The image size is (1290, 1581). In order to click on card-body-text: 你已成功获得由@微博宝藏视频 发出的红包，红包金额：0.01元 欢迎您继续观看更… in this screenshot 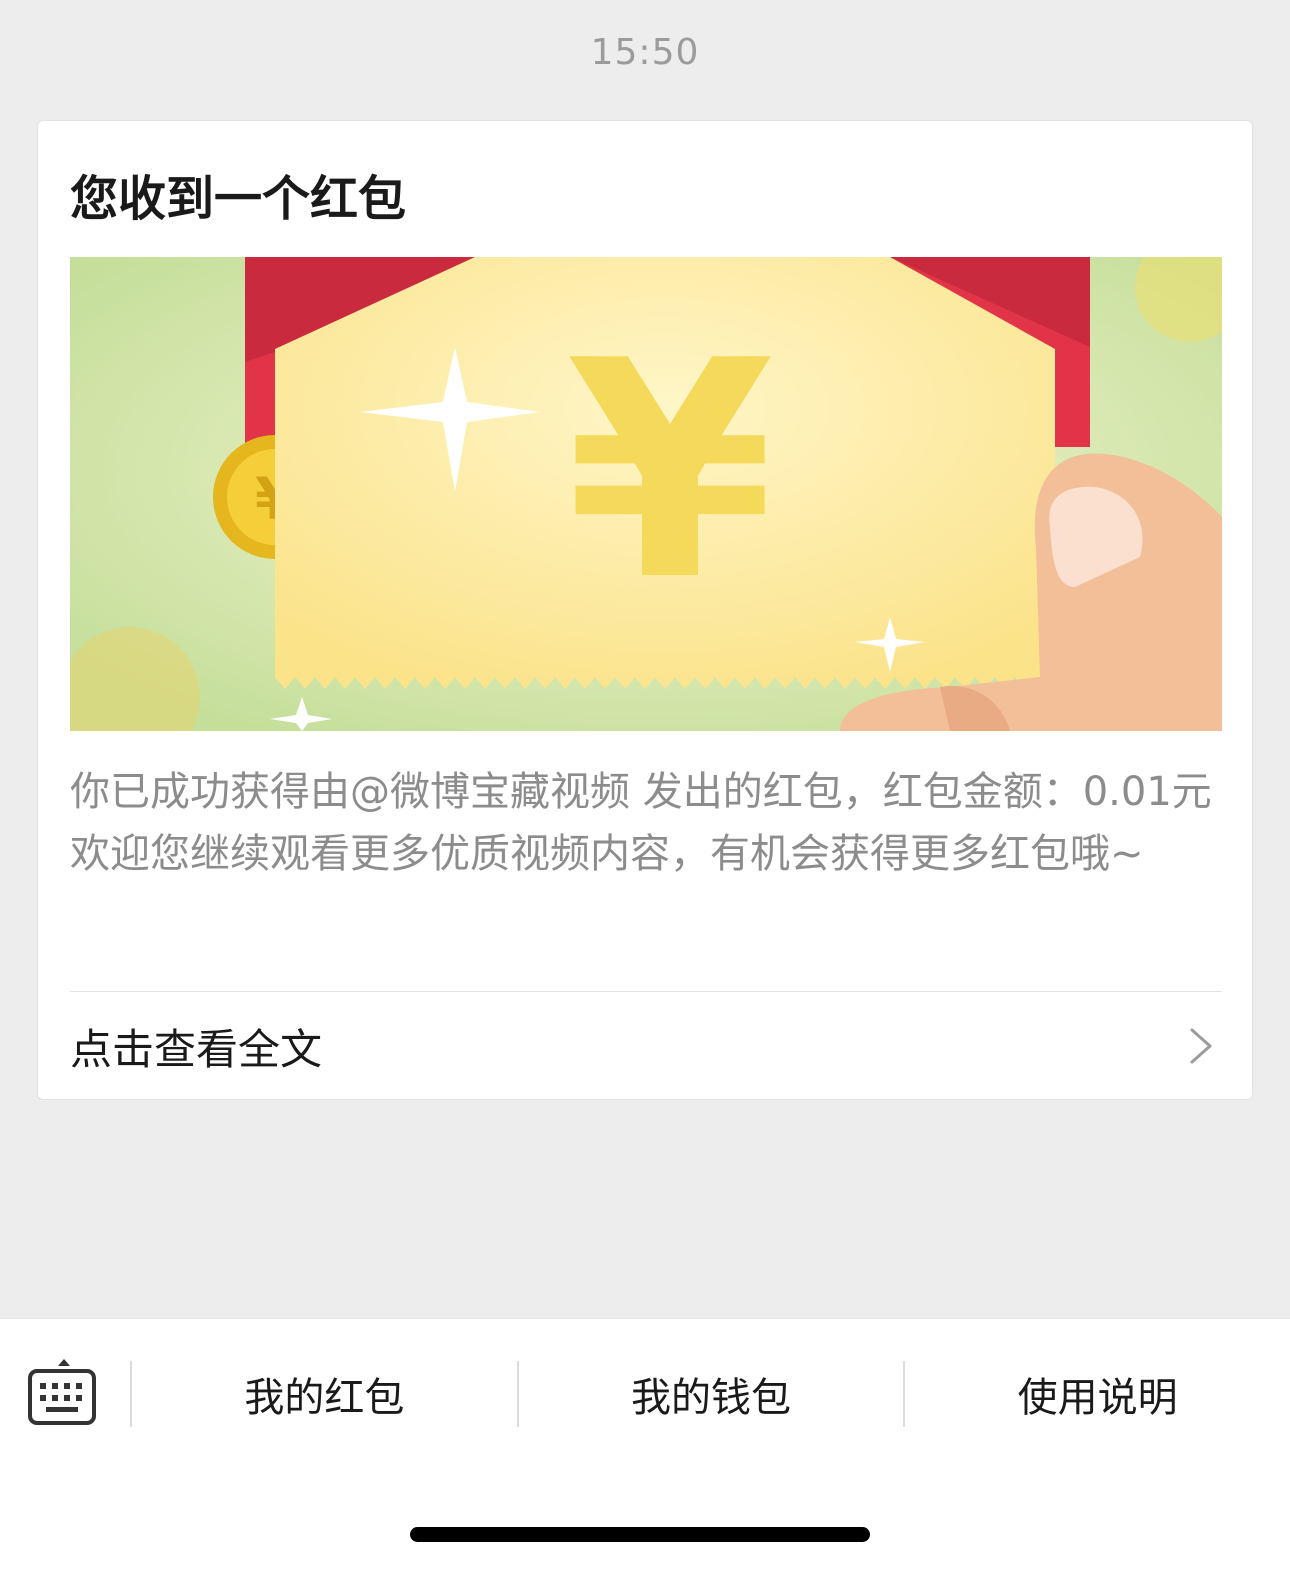, I will do `click(641, 823)`.